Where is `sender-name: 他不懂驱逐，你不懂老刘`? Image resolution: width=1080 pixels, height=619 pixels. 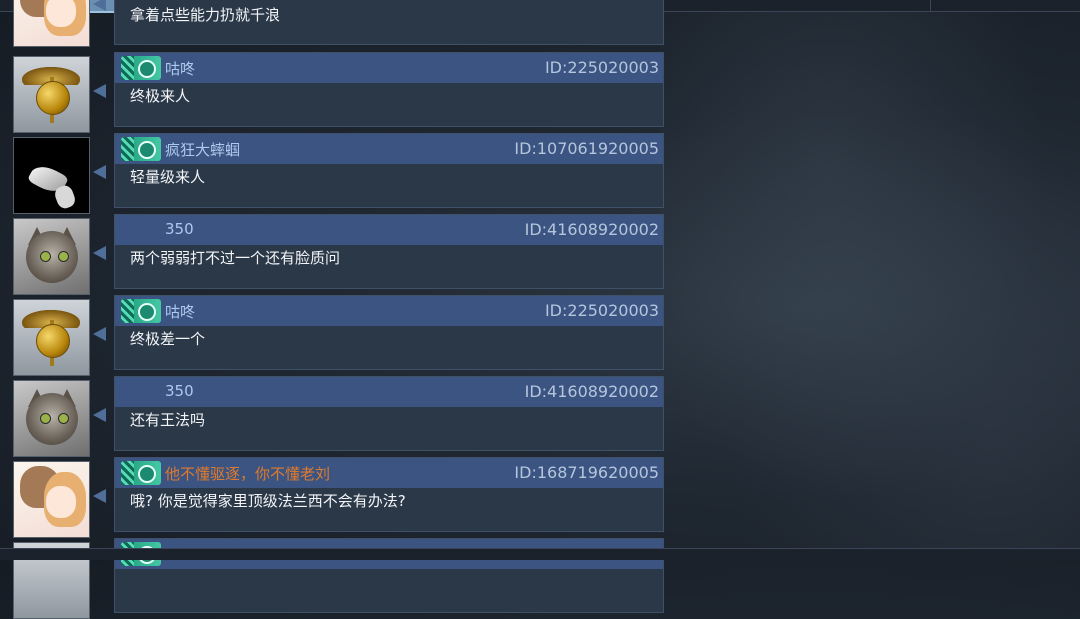
sender-name: 他不懂驱逐，你不懂老刘 is located at coordinates (247, 473).